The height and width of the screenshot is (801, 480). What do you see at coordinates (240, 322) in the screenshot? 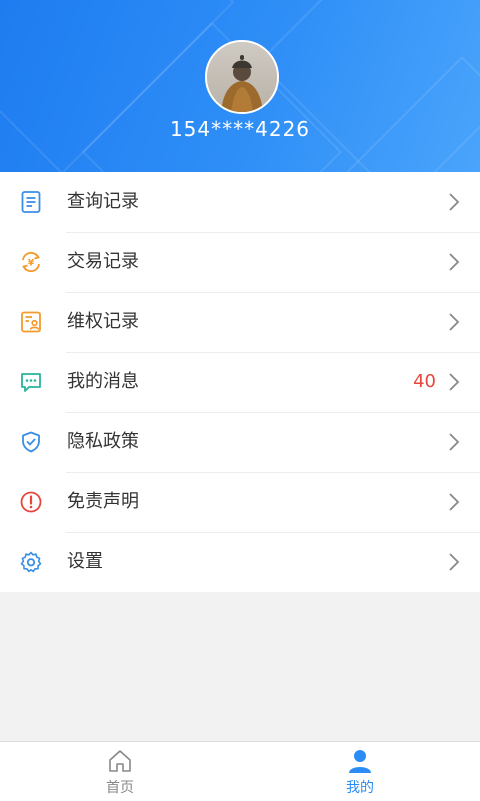
I see `menu-item-rights-records: 维权记录` at bounding box center [240, 322].